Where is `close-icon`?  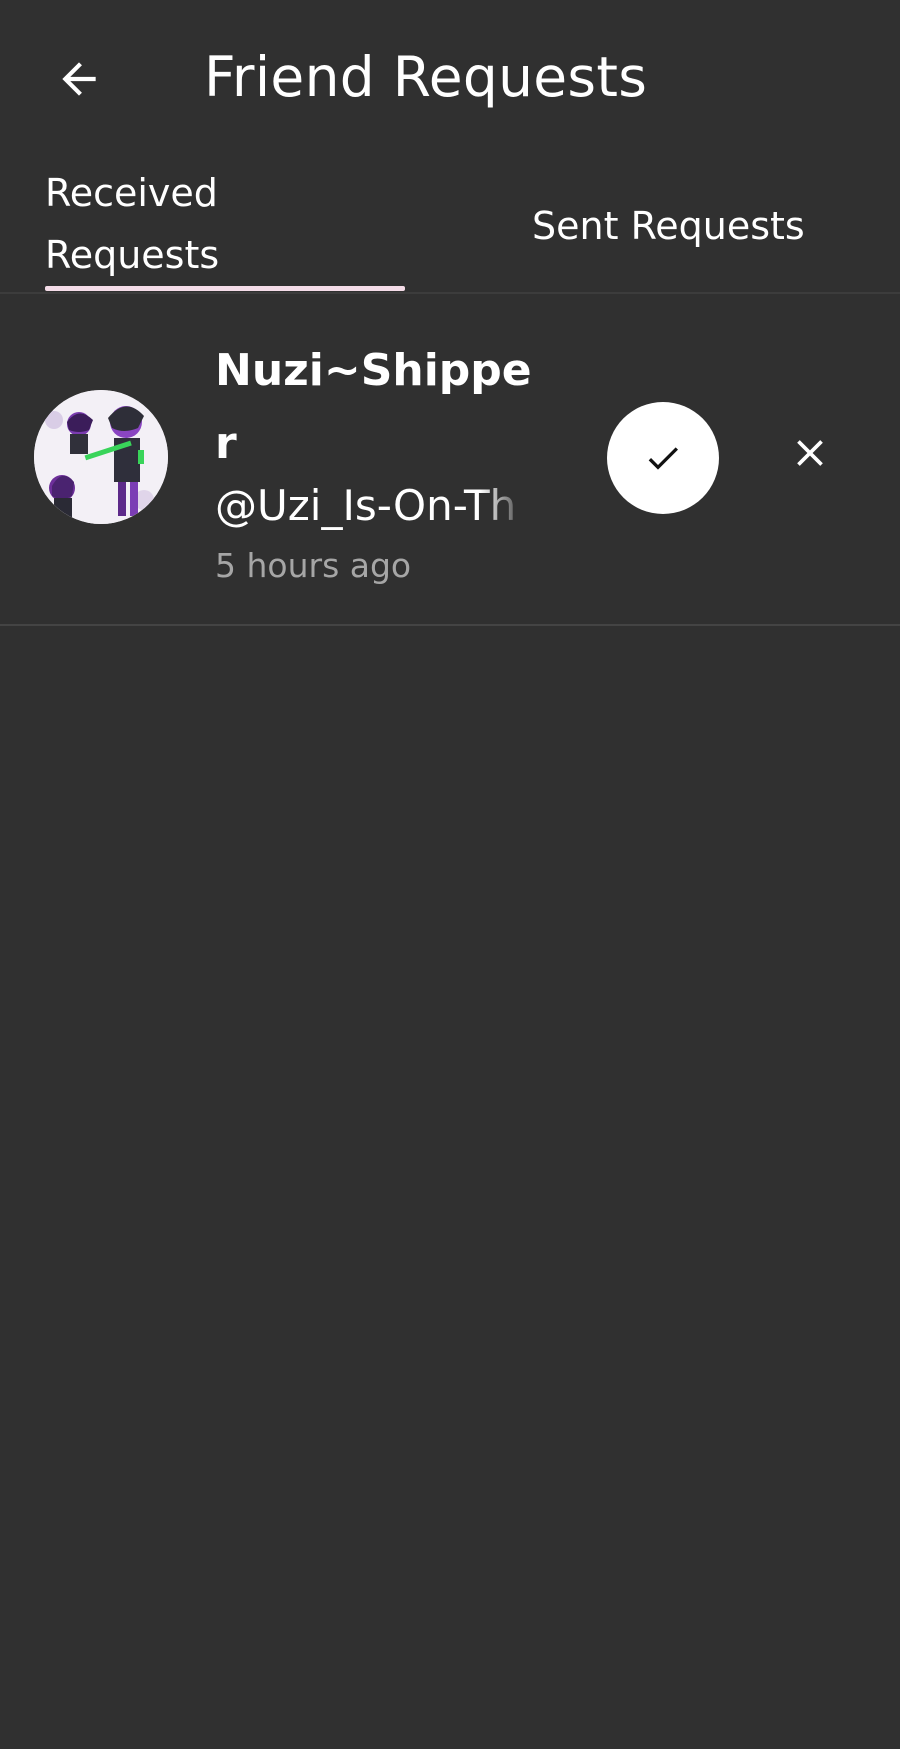 close-icon is located at coordinates (810, 453).